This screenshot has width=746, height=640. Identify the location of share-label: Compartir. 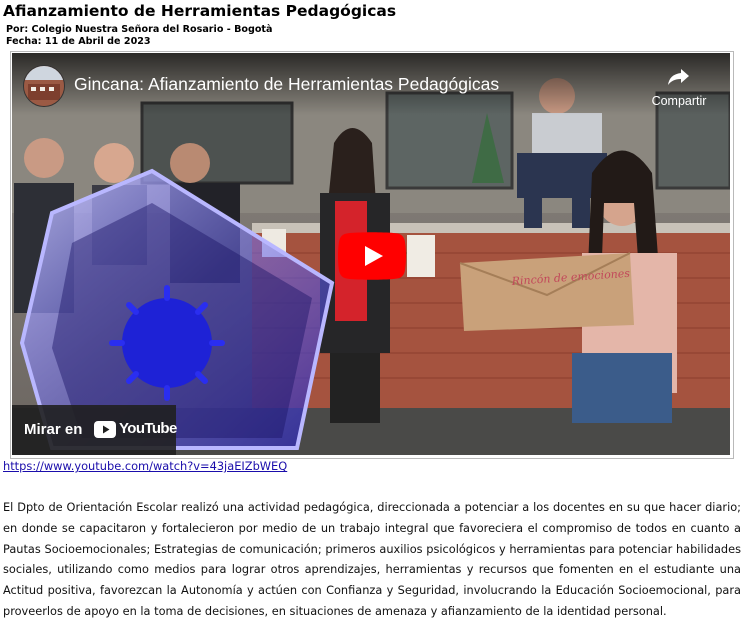
(679, 101).